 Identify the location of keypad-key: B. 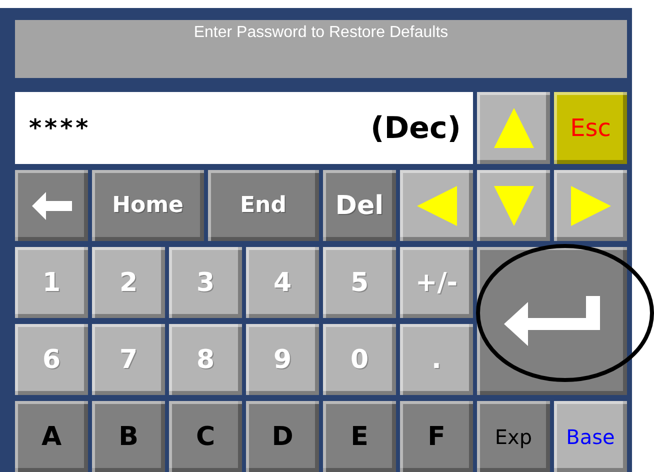
(128, 436).